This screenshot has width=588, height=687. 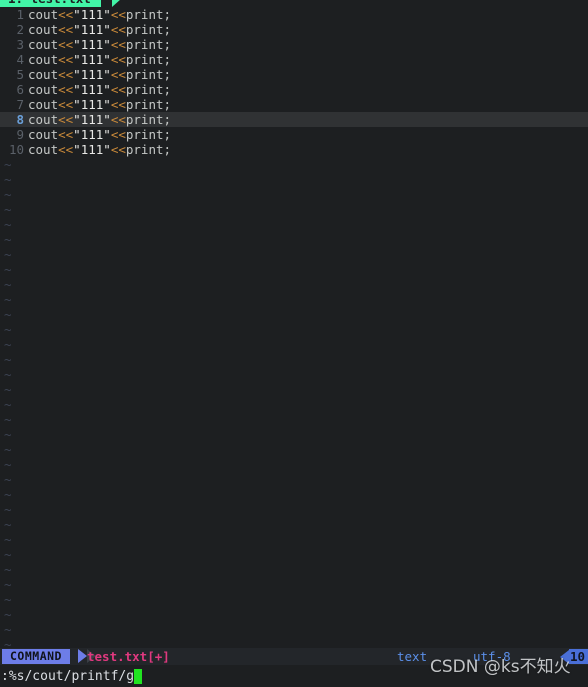 I want to click on tab-separator-arrow-icon, so click(x=116, y=3).